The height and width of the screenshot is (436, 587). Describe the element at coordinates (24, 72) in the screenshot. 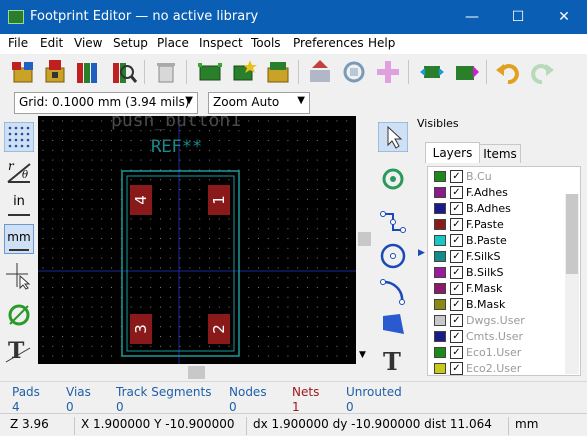

I see `new-footprint-icon` at that location.